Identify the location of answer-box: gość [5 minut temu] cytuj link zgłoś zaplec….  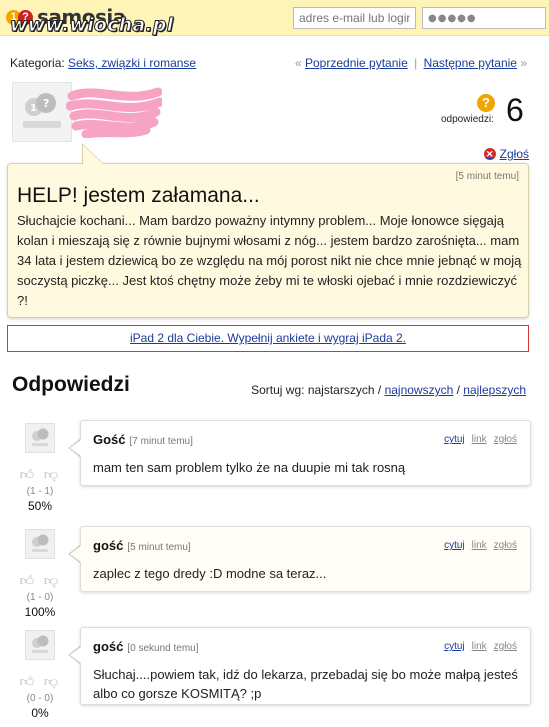
(305, 559).